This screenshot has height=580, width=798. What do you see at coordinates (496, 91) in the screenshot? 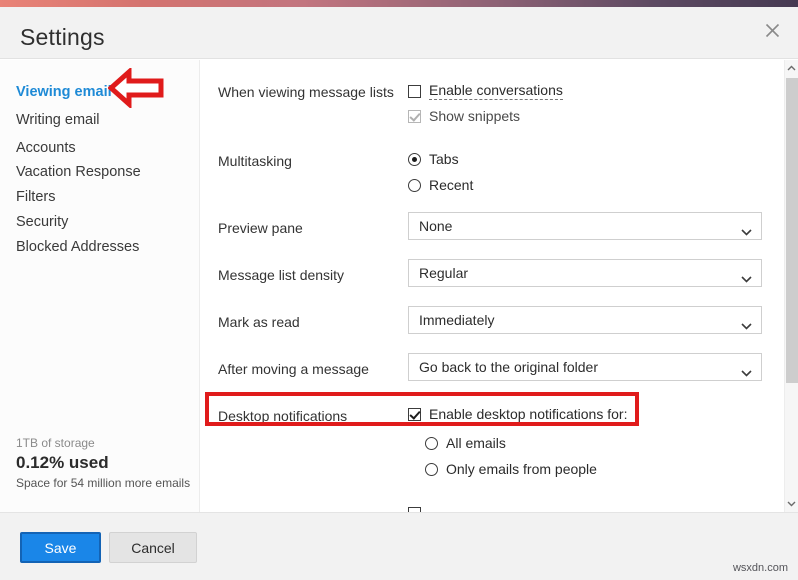
I see `checkbox-label: Enable conversations` at bounding box center [496, 91].